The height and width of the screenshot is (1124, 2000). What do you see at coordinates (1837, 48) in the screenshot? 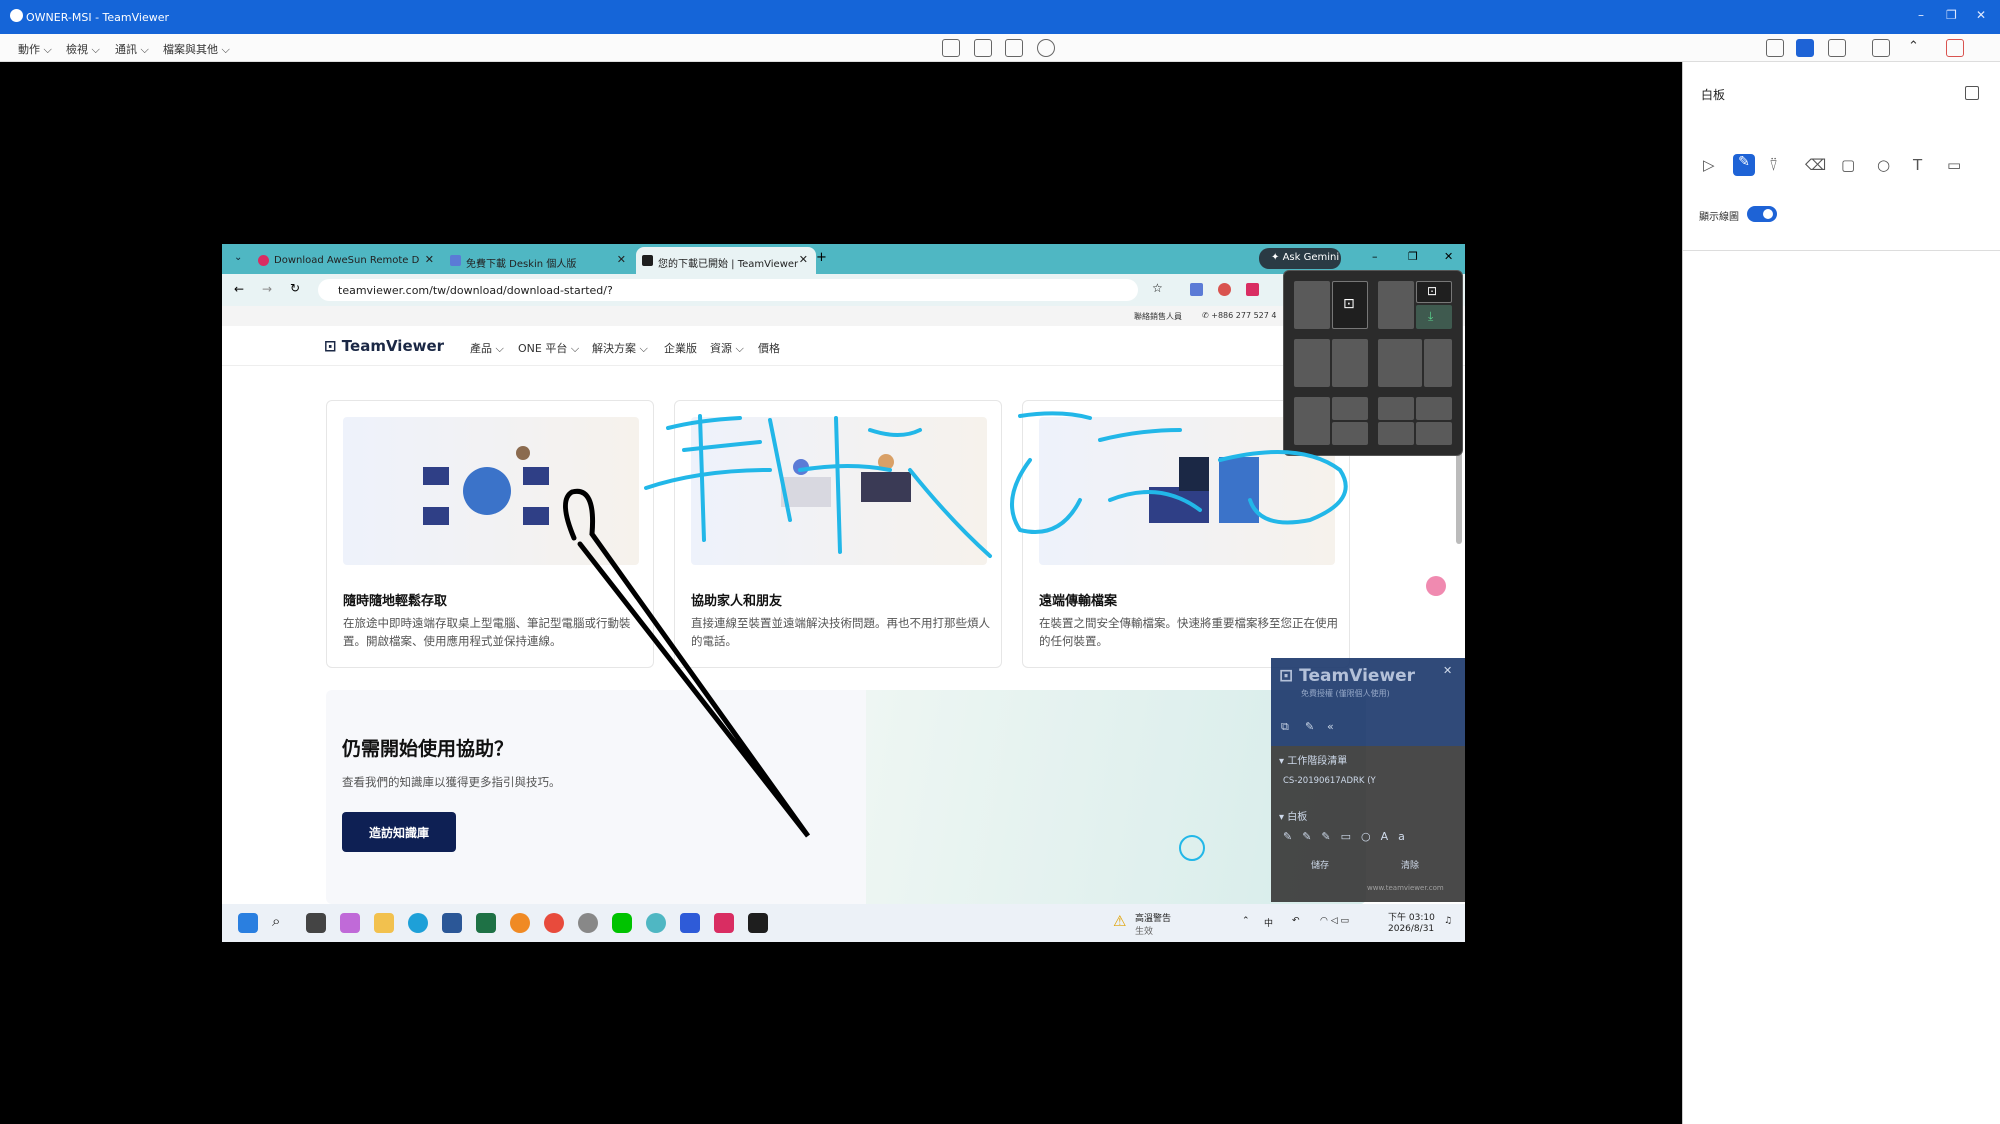
I see `screenshot-icon` at bounding box center [1837, 48].